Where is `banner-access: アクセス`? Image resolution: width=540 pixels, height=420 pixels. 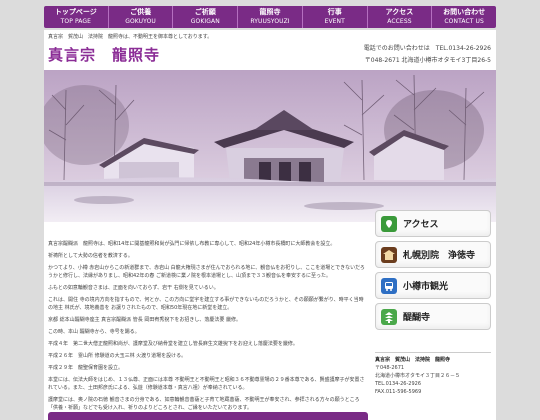 banner-access: アクセス is located at coordinates (433, 223).